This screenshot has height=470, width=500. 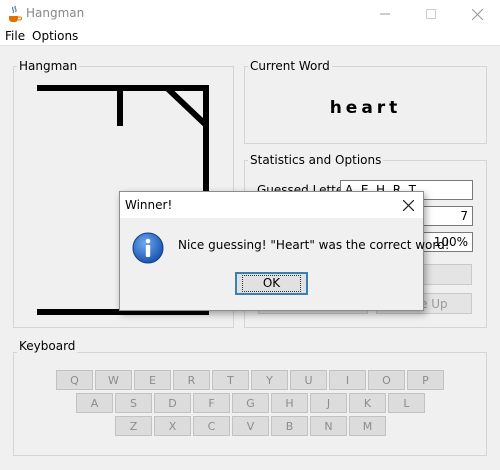 I want to click on key-m: M, so click(x=367, y=426).